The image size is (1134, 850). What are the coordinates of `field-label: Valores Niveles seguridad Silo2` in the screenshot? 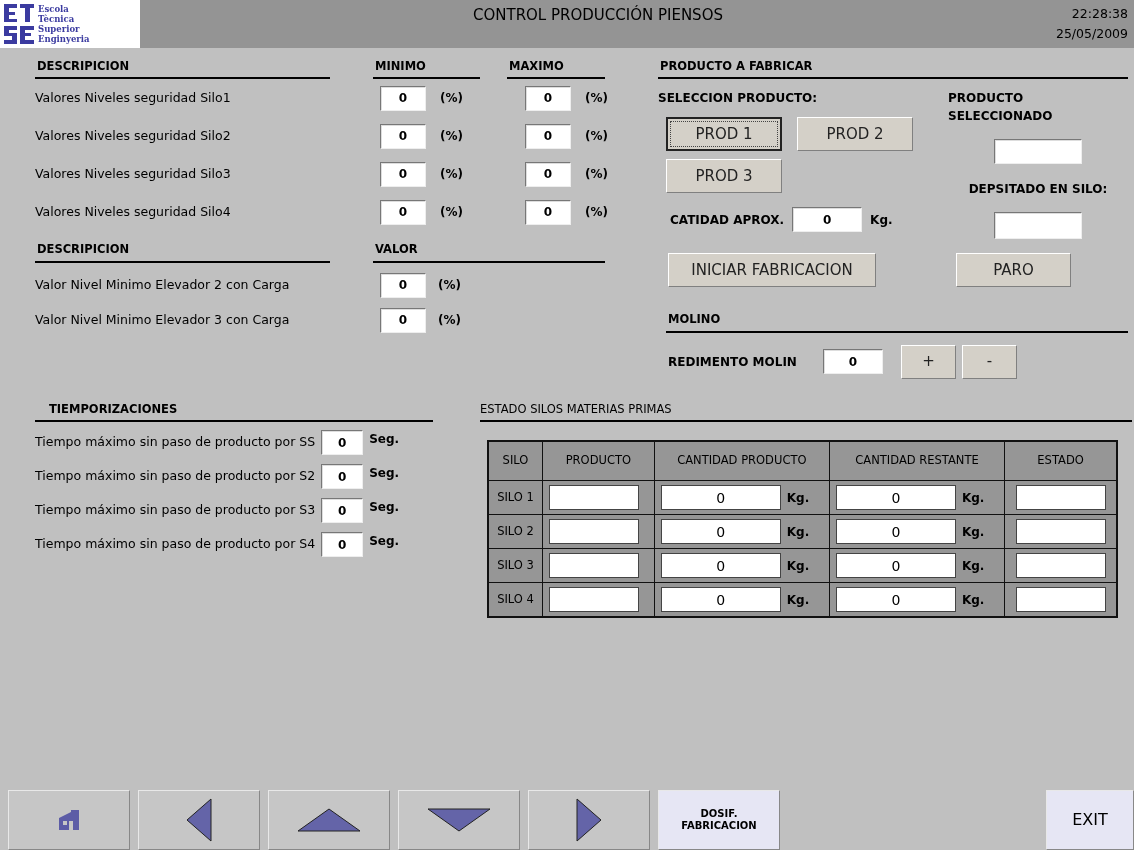 It's located at (133, 135).